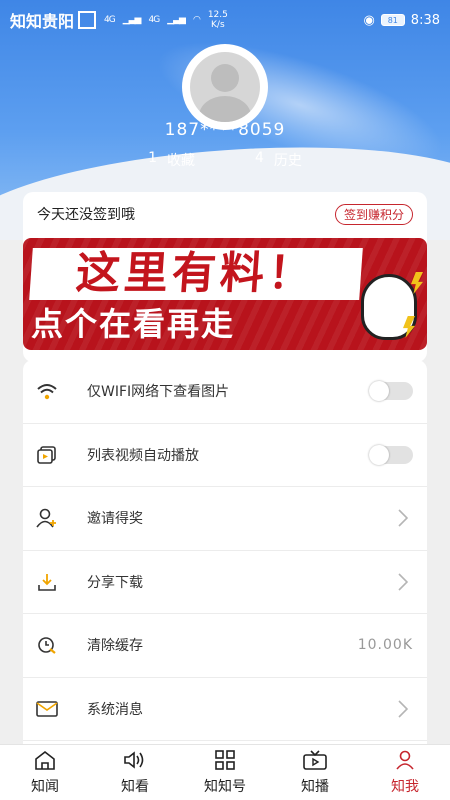 This screenshot has height=800, width=450. I want to click on wifi-status-icon: ◠, so click(196, 20).